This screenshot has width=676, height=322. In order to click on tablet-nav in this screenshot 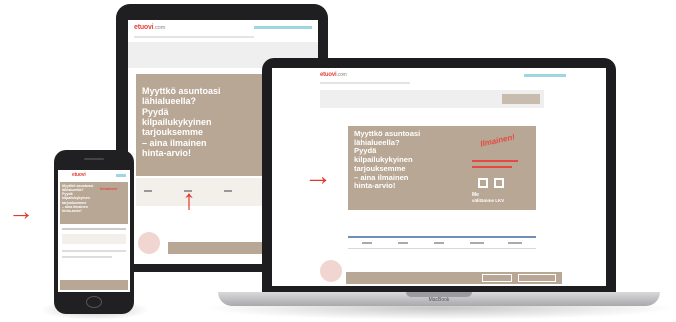, I will do `click(194, 37)`.